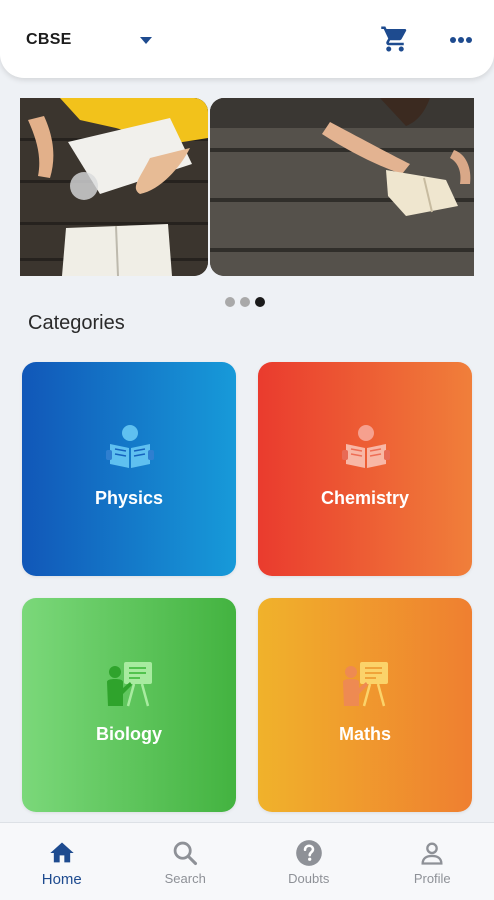  I want to click on more-options-icon, so click(461, 40).